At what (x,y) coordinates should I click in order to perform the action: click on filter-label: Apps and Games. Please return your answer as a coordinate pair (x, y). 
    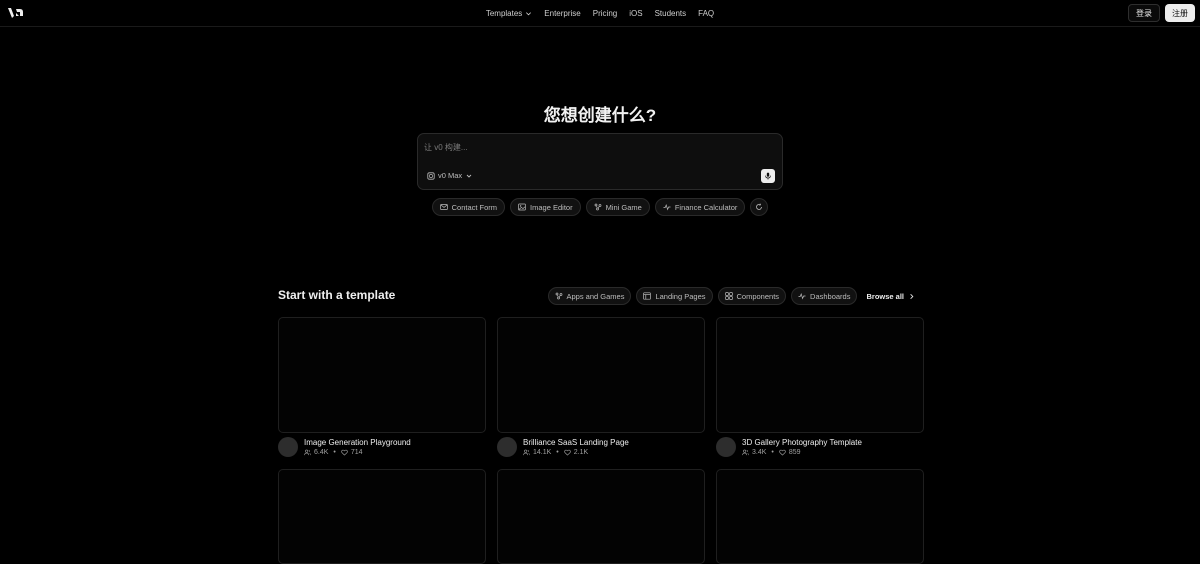
    Looking at the image, I should click on (595, 296).